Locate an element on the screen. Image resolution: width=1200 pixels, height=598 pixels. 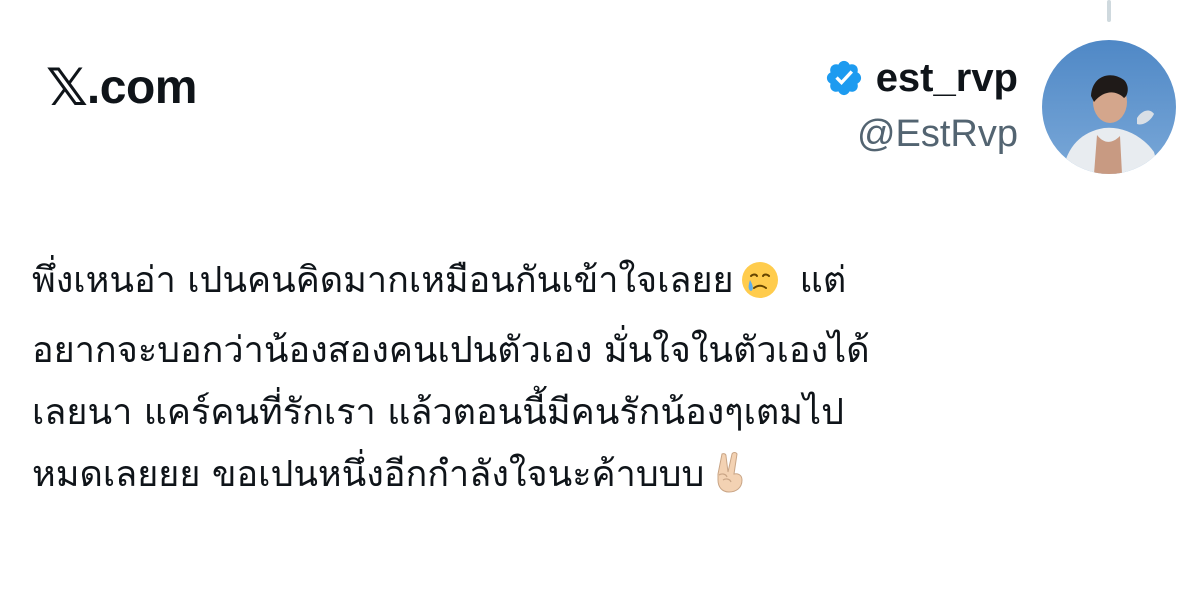
tweet-line-4-text: หมดเลยยย ขอเปนหนึ่งอีกกำลังใจนะค้าบบบ is located at coordinates (368, 474).